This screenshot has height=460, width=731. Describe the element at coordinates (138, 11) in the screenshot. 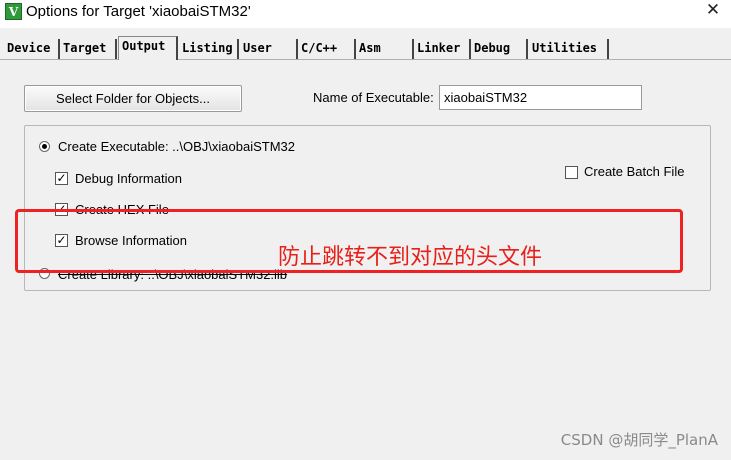

I see `window-title: Options for Target 'xiaobaiSTM32'` at that location.